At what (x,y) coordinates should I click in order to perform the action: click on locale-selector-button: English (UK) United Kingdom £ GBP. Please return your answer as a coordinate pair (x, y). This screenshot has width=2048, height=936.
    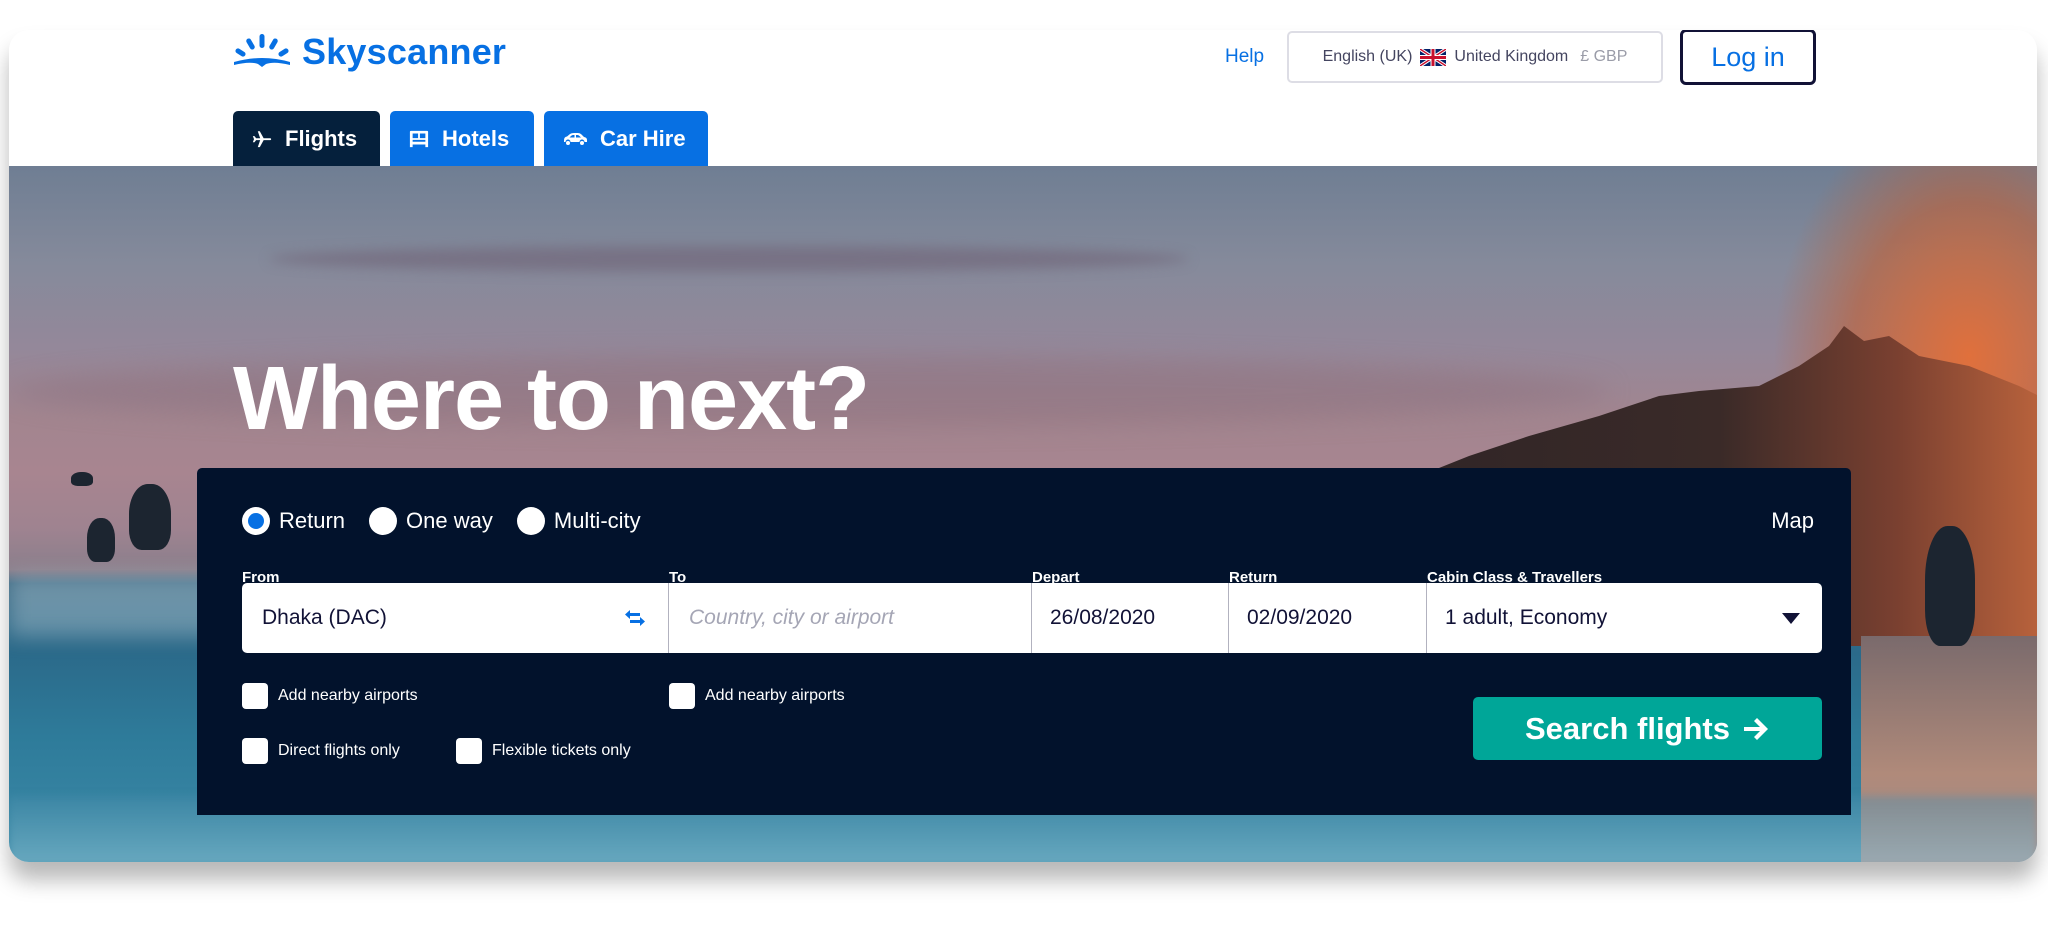
    Looking at the image, I should click on (1475, 57).